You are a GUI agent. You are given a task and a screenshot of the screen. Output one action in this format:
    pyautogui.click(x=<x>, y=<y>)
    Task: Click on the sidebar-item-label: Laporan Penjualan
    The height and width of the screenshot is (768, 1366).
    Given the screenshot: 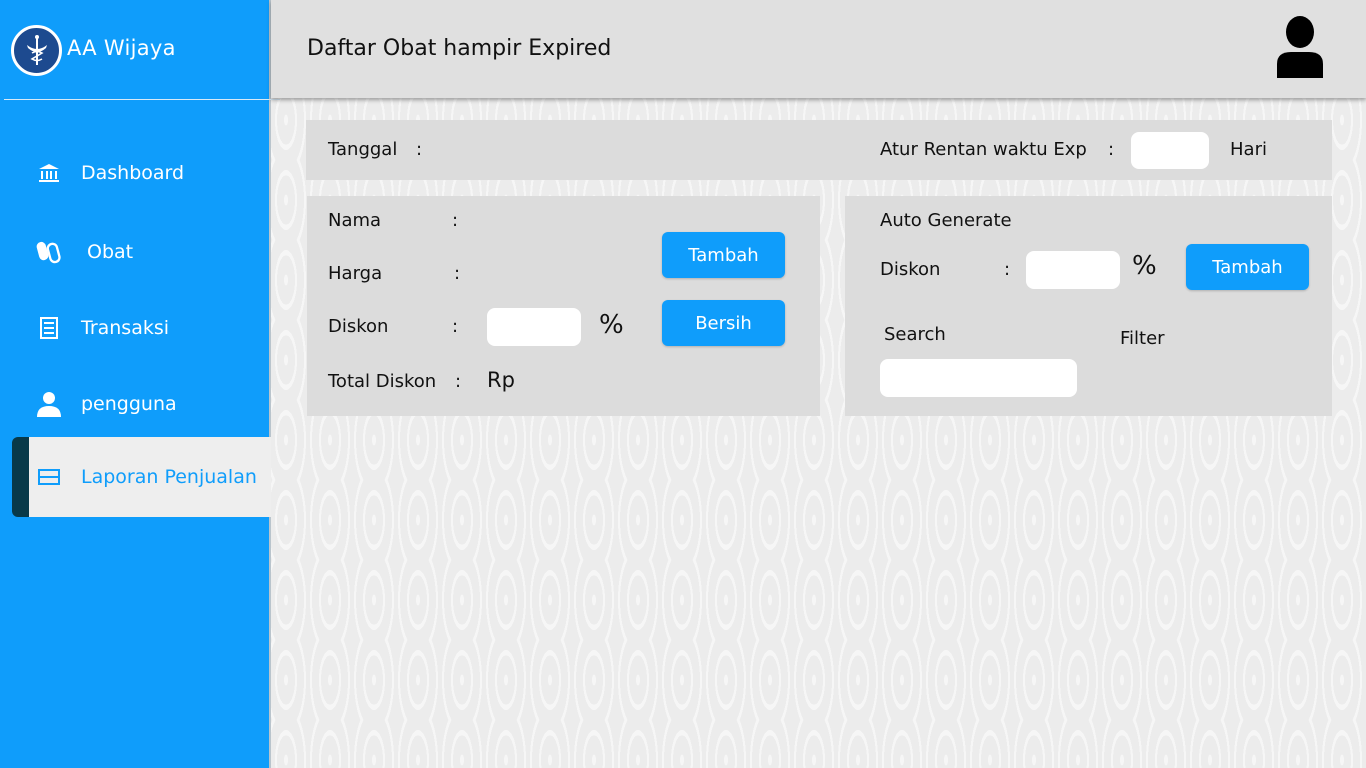 What is the action you would take?
    pyautogui.click(x=169, y=477)
    